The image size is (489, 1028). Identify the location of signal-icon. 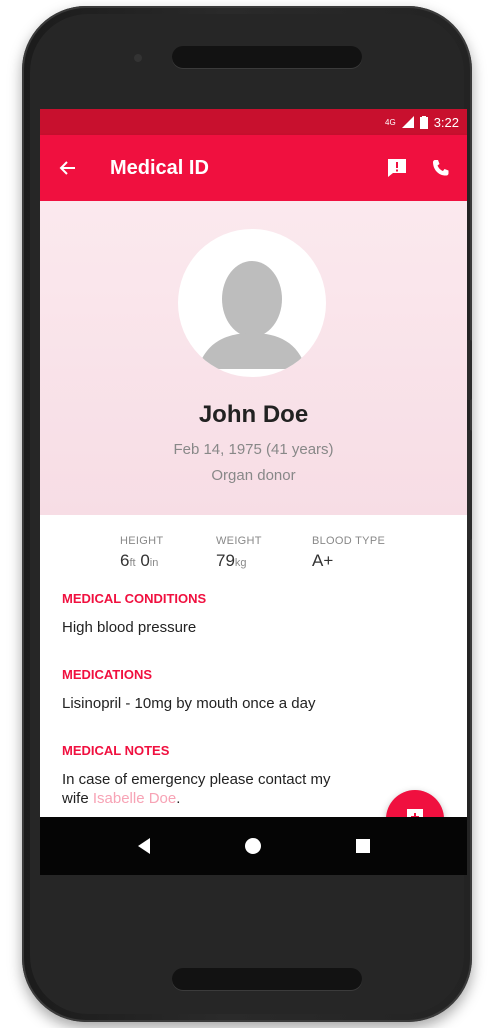
(407, 122).